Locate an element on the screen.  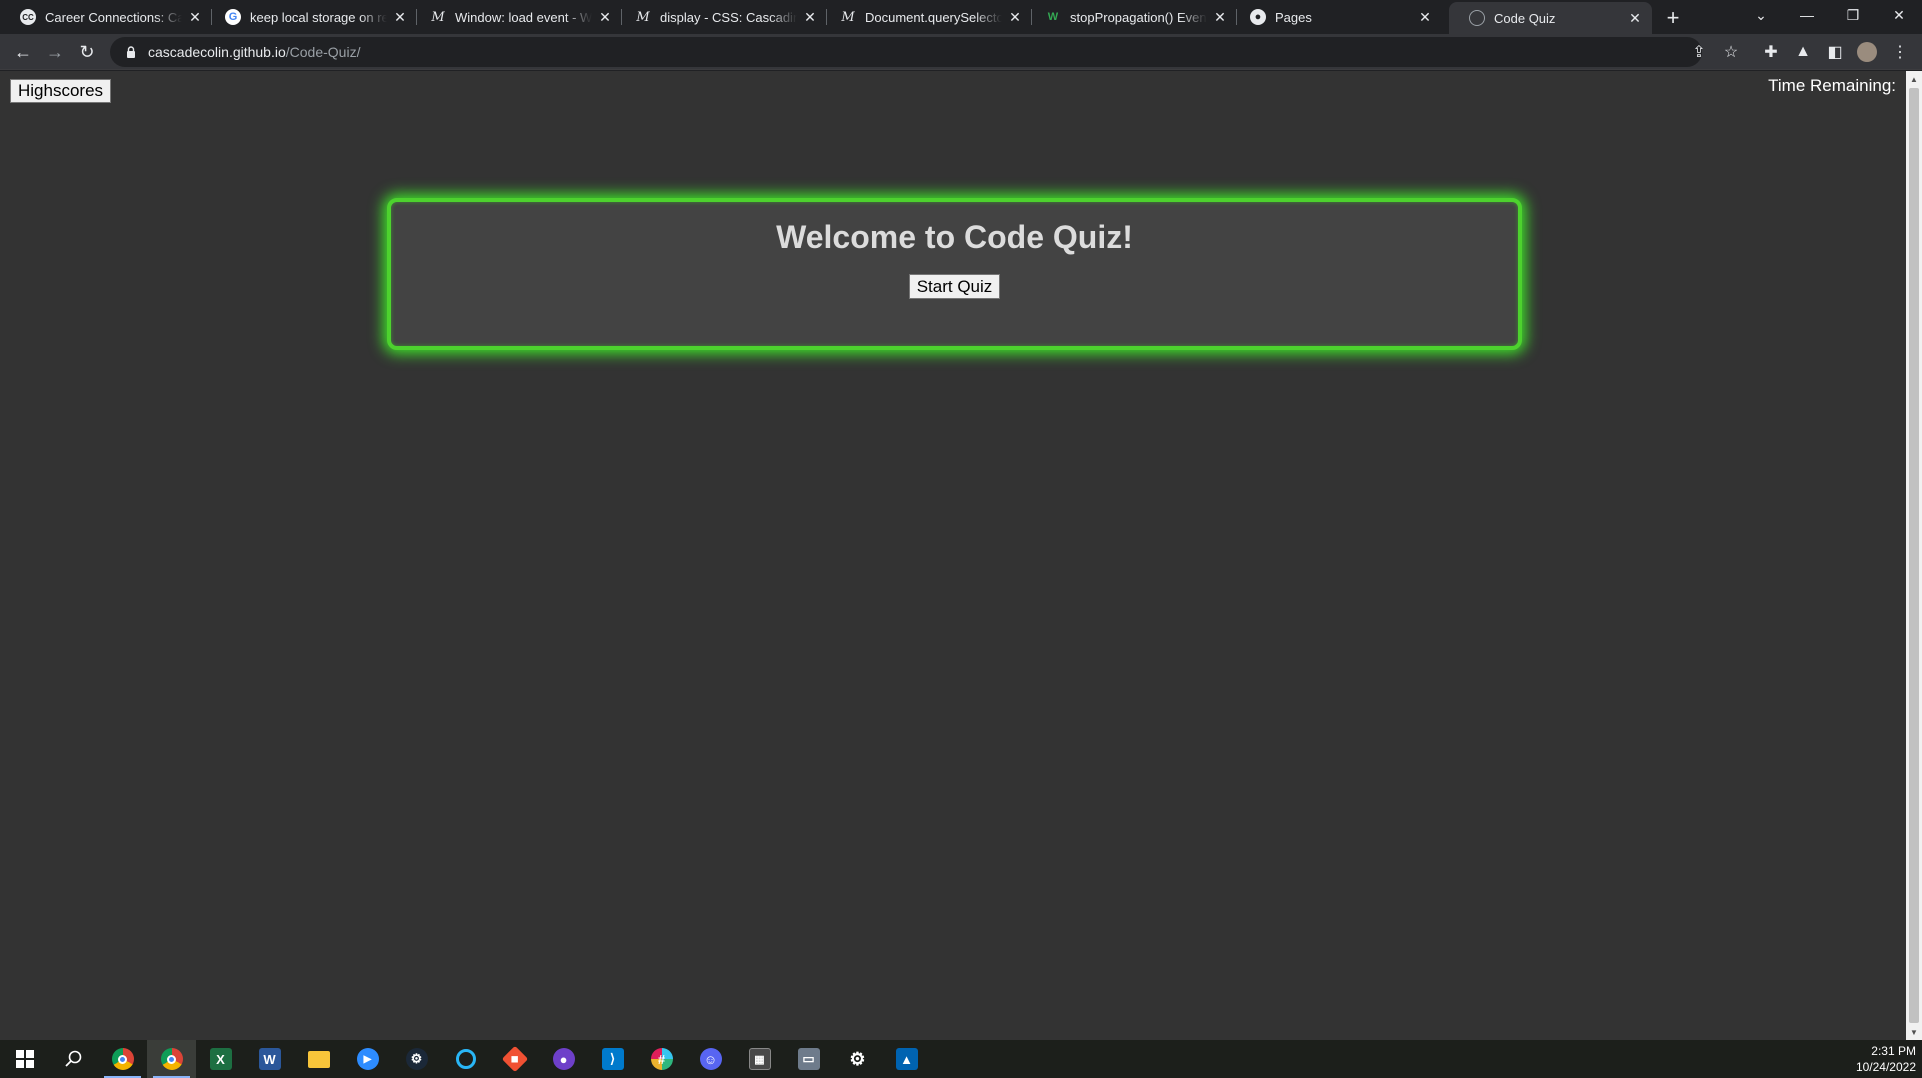
tab-title: Code Quiz is located at coordinates (1525, 18).